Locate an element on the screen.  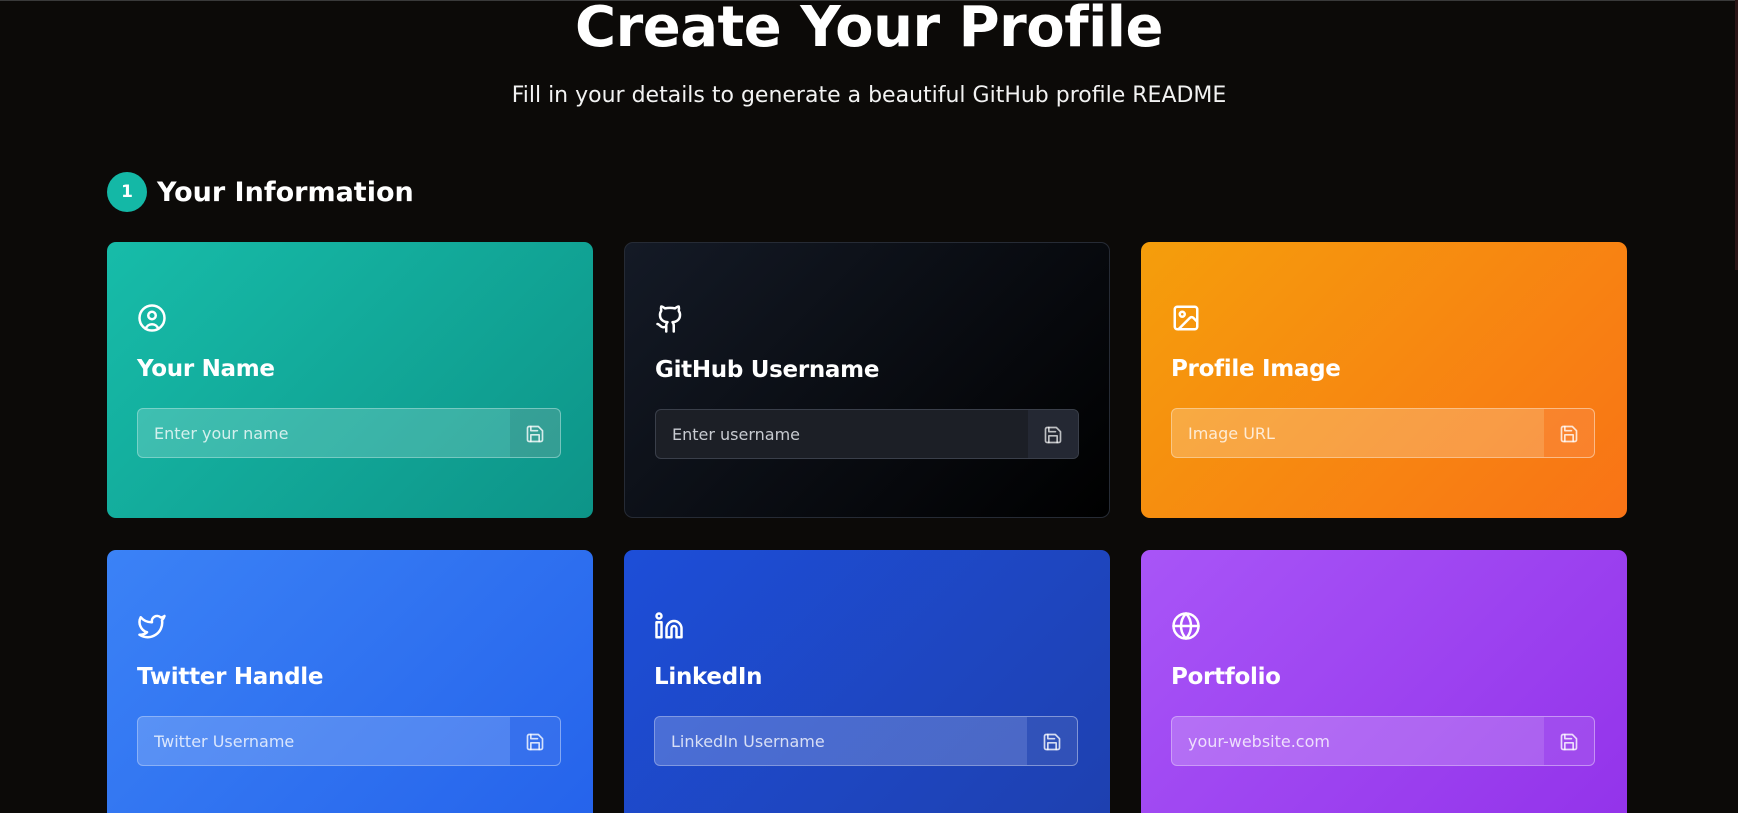
github-input-group is located at coordinates (867, 434).